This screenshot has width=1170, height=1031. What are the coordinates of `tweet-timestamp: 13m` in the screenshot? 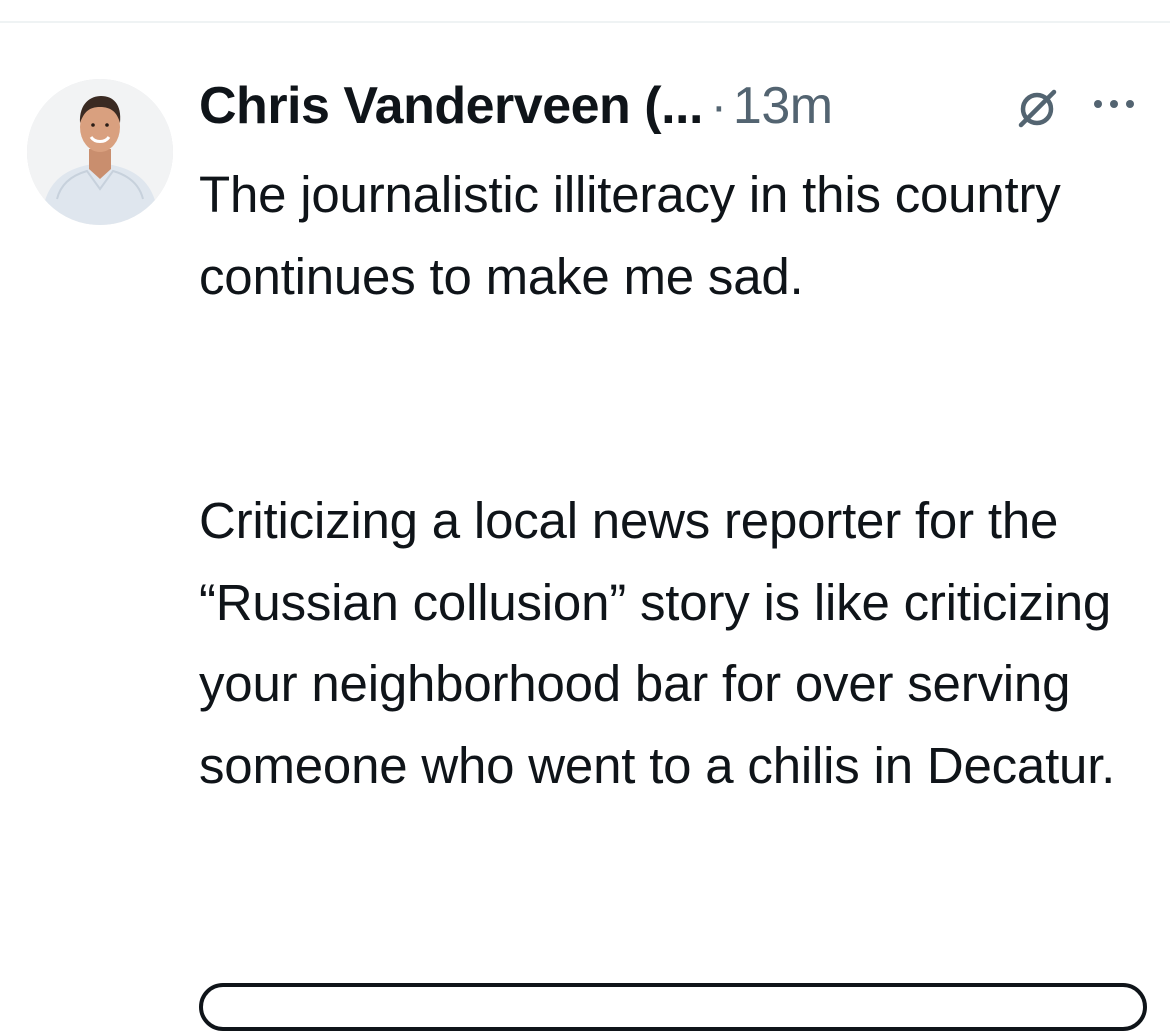 It's located at (783, 106).